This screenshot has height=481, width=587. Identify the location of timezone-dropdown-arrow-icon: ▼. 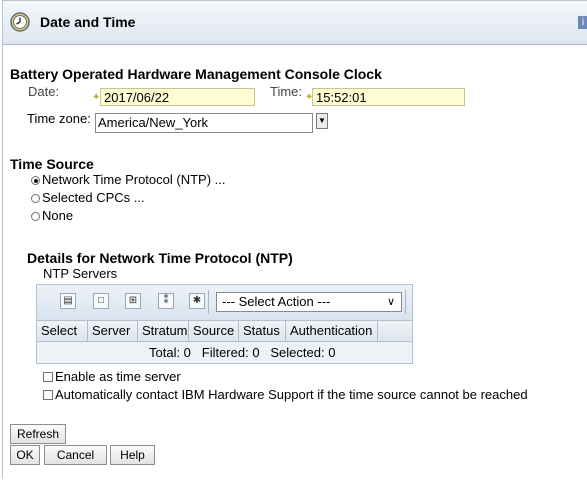
(322, 121).